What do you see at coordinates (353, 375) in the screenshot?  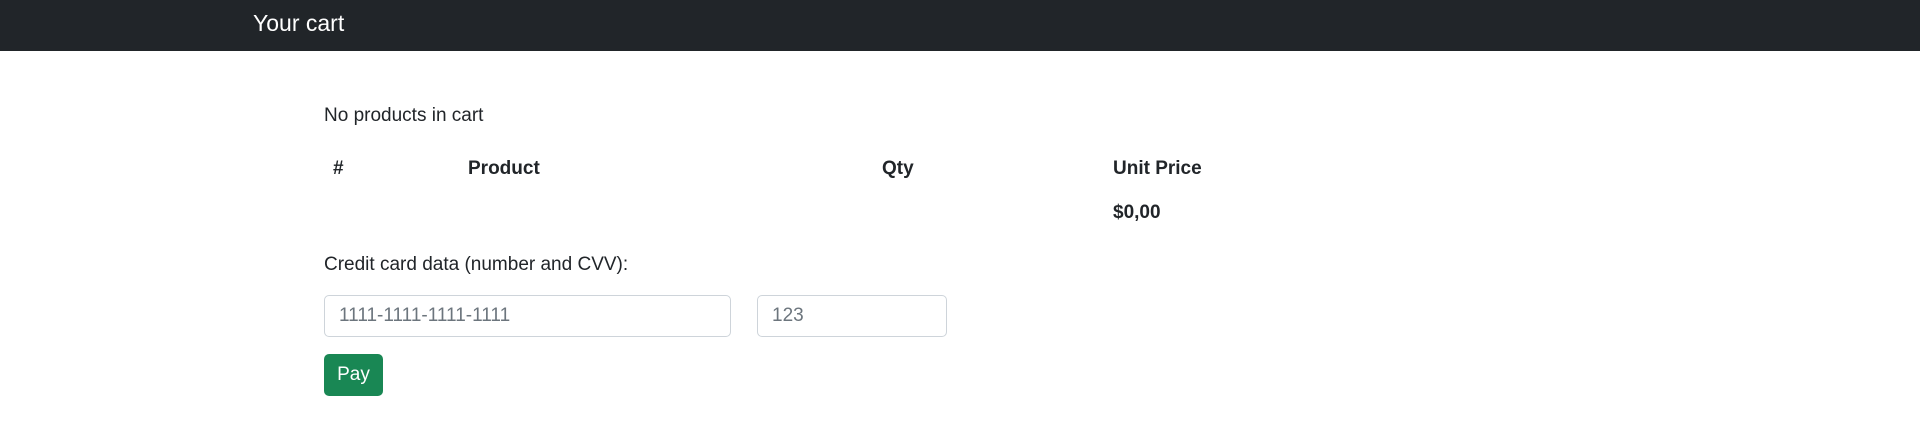 I see `pay-button: Pay` at bounding box center [353, 375].